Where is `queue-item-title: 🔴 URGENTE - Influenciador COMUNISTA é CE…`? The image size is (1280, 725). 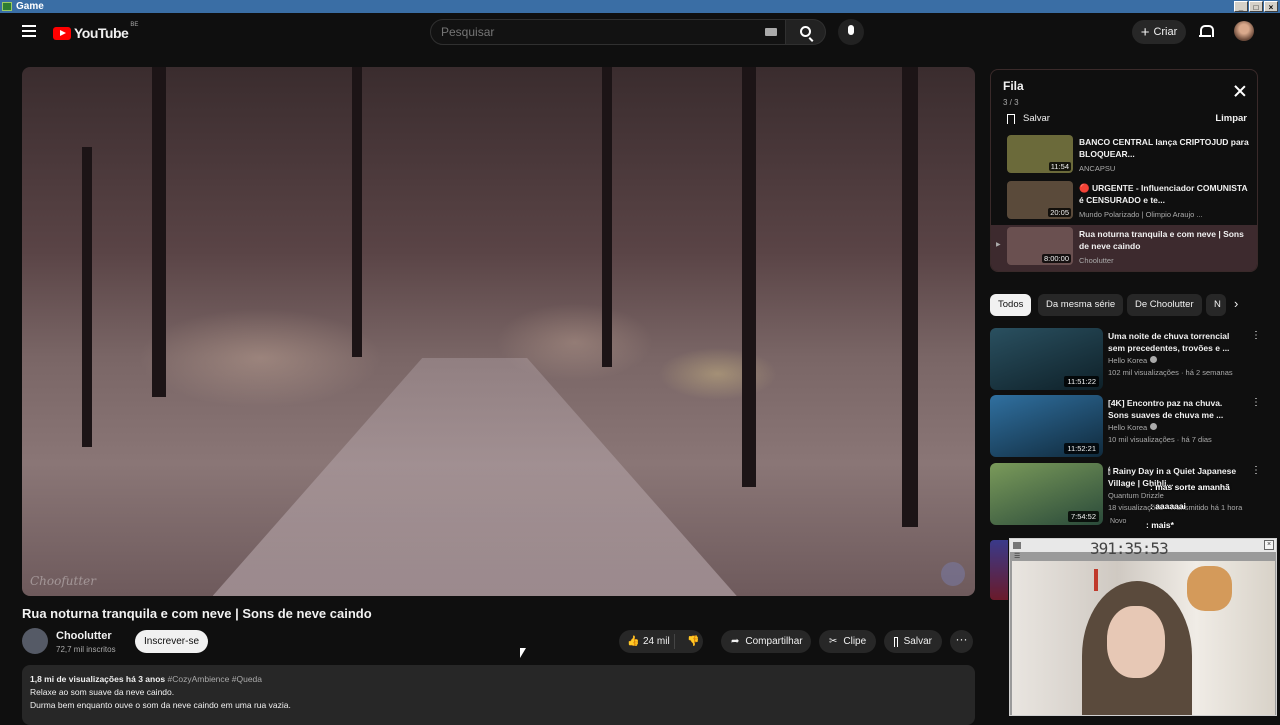
queue-item-title: 🔴 URGENTE - Influenciador COMUNISTA é CE… is located at coordinates (1163, 194).